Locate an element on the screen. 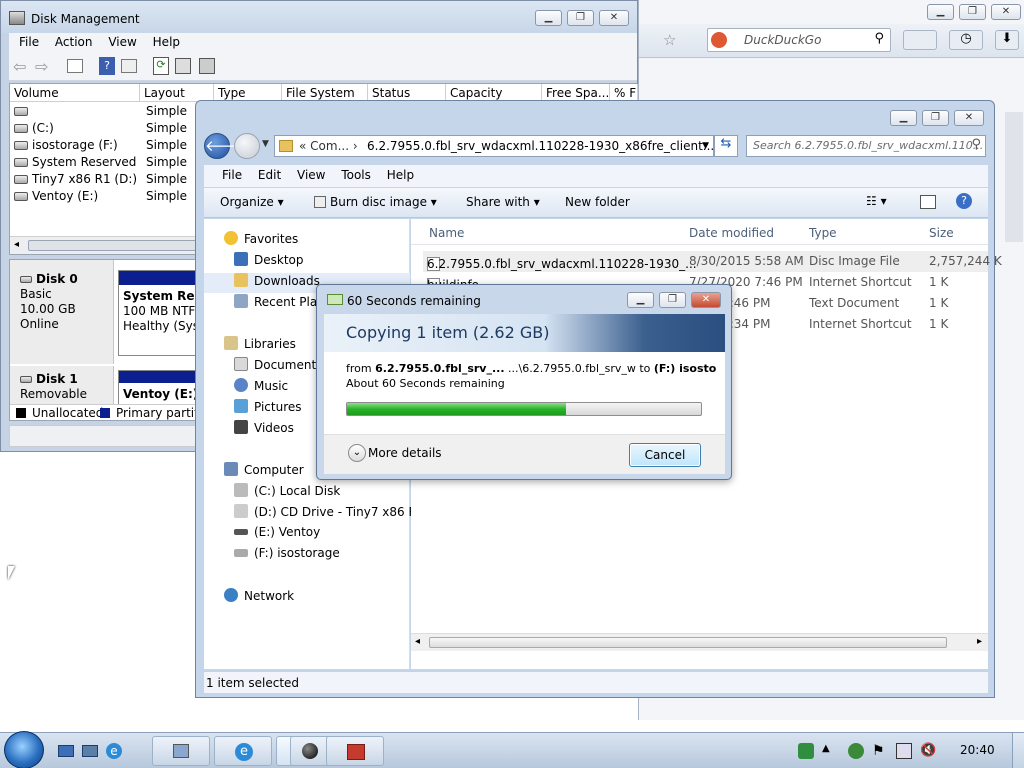 This screenshot has height=768, width=1024. disk-mgmt-menu-action: Action is located at coordinates (74, 42).